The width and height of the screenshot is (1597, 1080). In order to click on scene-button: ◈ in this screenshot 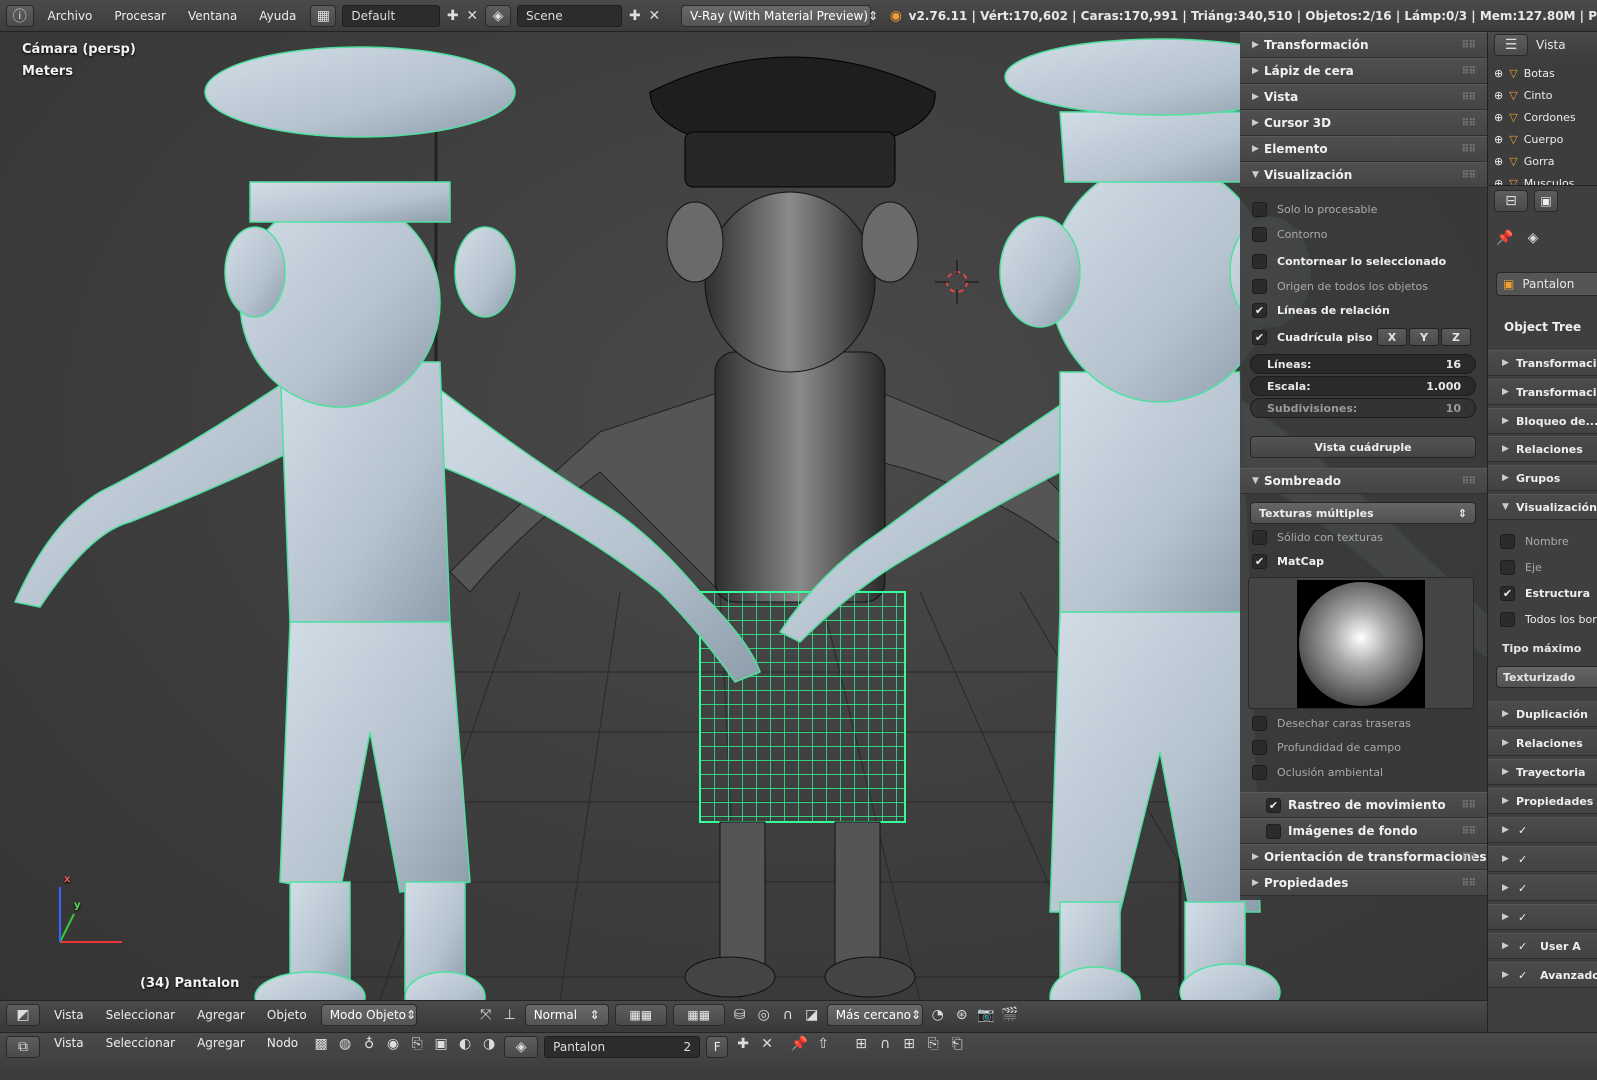, I will do `click(497, 15)`.